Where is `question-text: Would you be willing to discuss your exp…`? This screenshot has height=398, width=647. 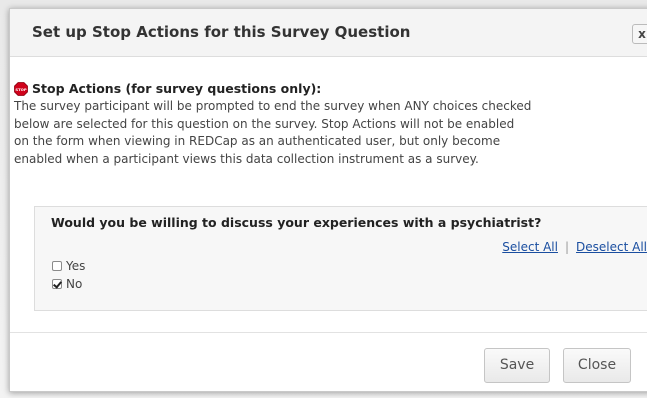
question-text: Would you be willing to discuss your exp… is located at coordinates (296, 222).